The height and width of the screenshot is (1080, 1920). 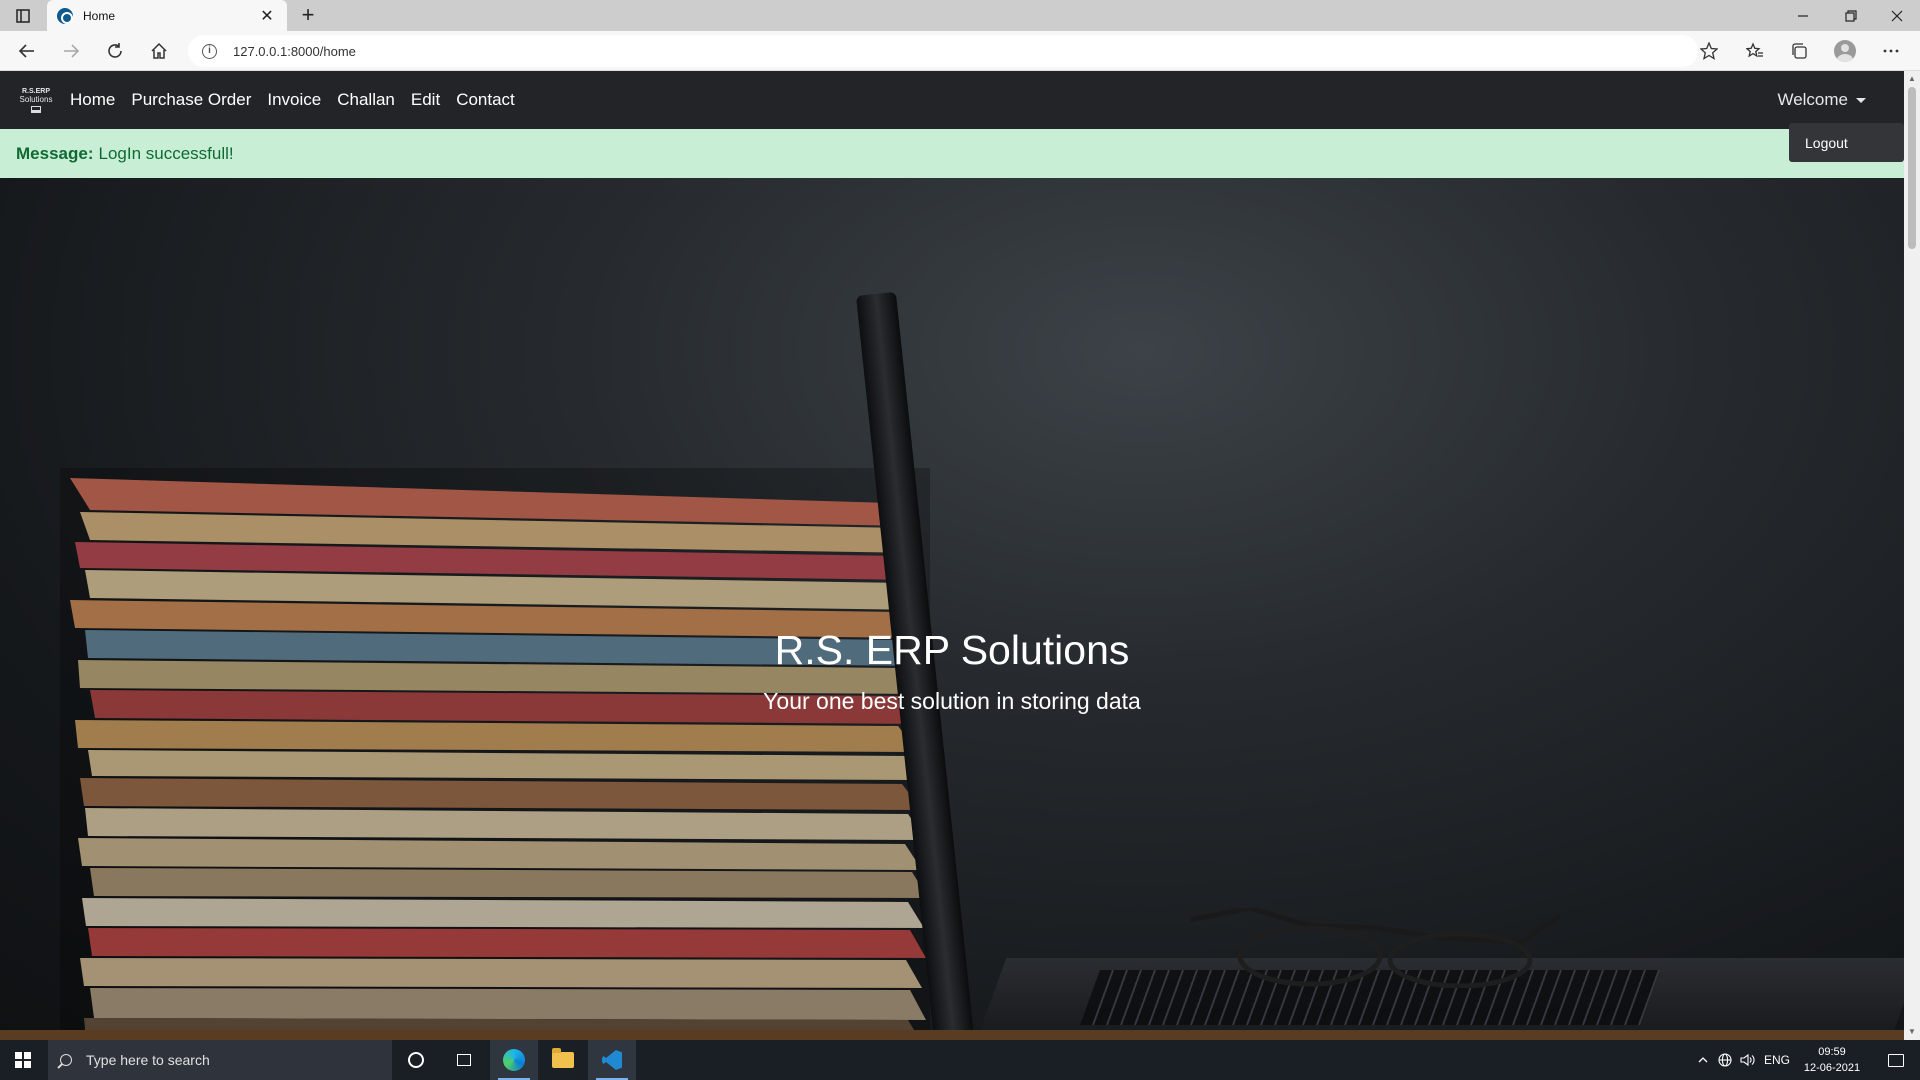 What do you see at coordinates (952, 153) in the screenshot?
I see `login-alert: Message: LogIn successfull!` at bounding box center [952, 153].